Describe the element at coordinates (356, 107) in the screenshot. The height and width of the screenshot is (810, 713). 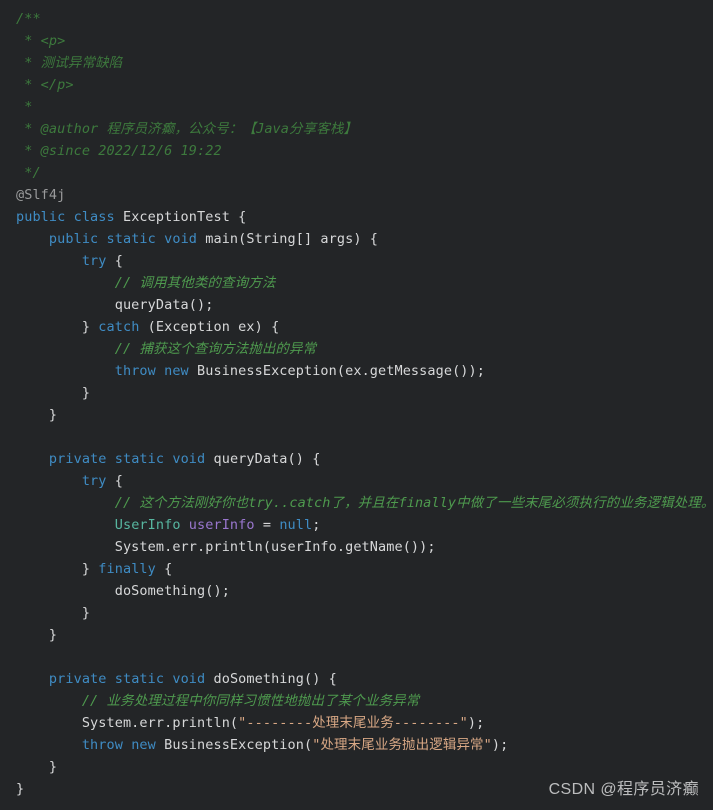
I see `code-line: *` at that location.